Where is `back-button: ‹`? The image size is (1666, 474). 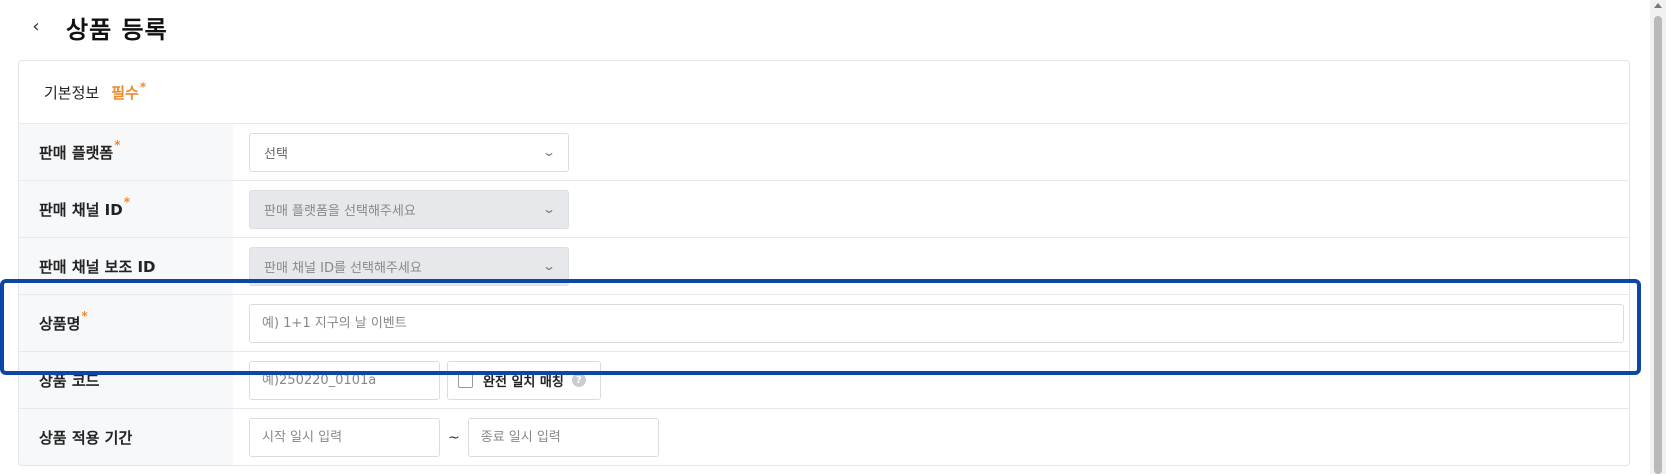 back-button: ‹ is located at coordinates (36, 26).